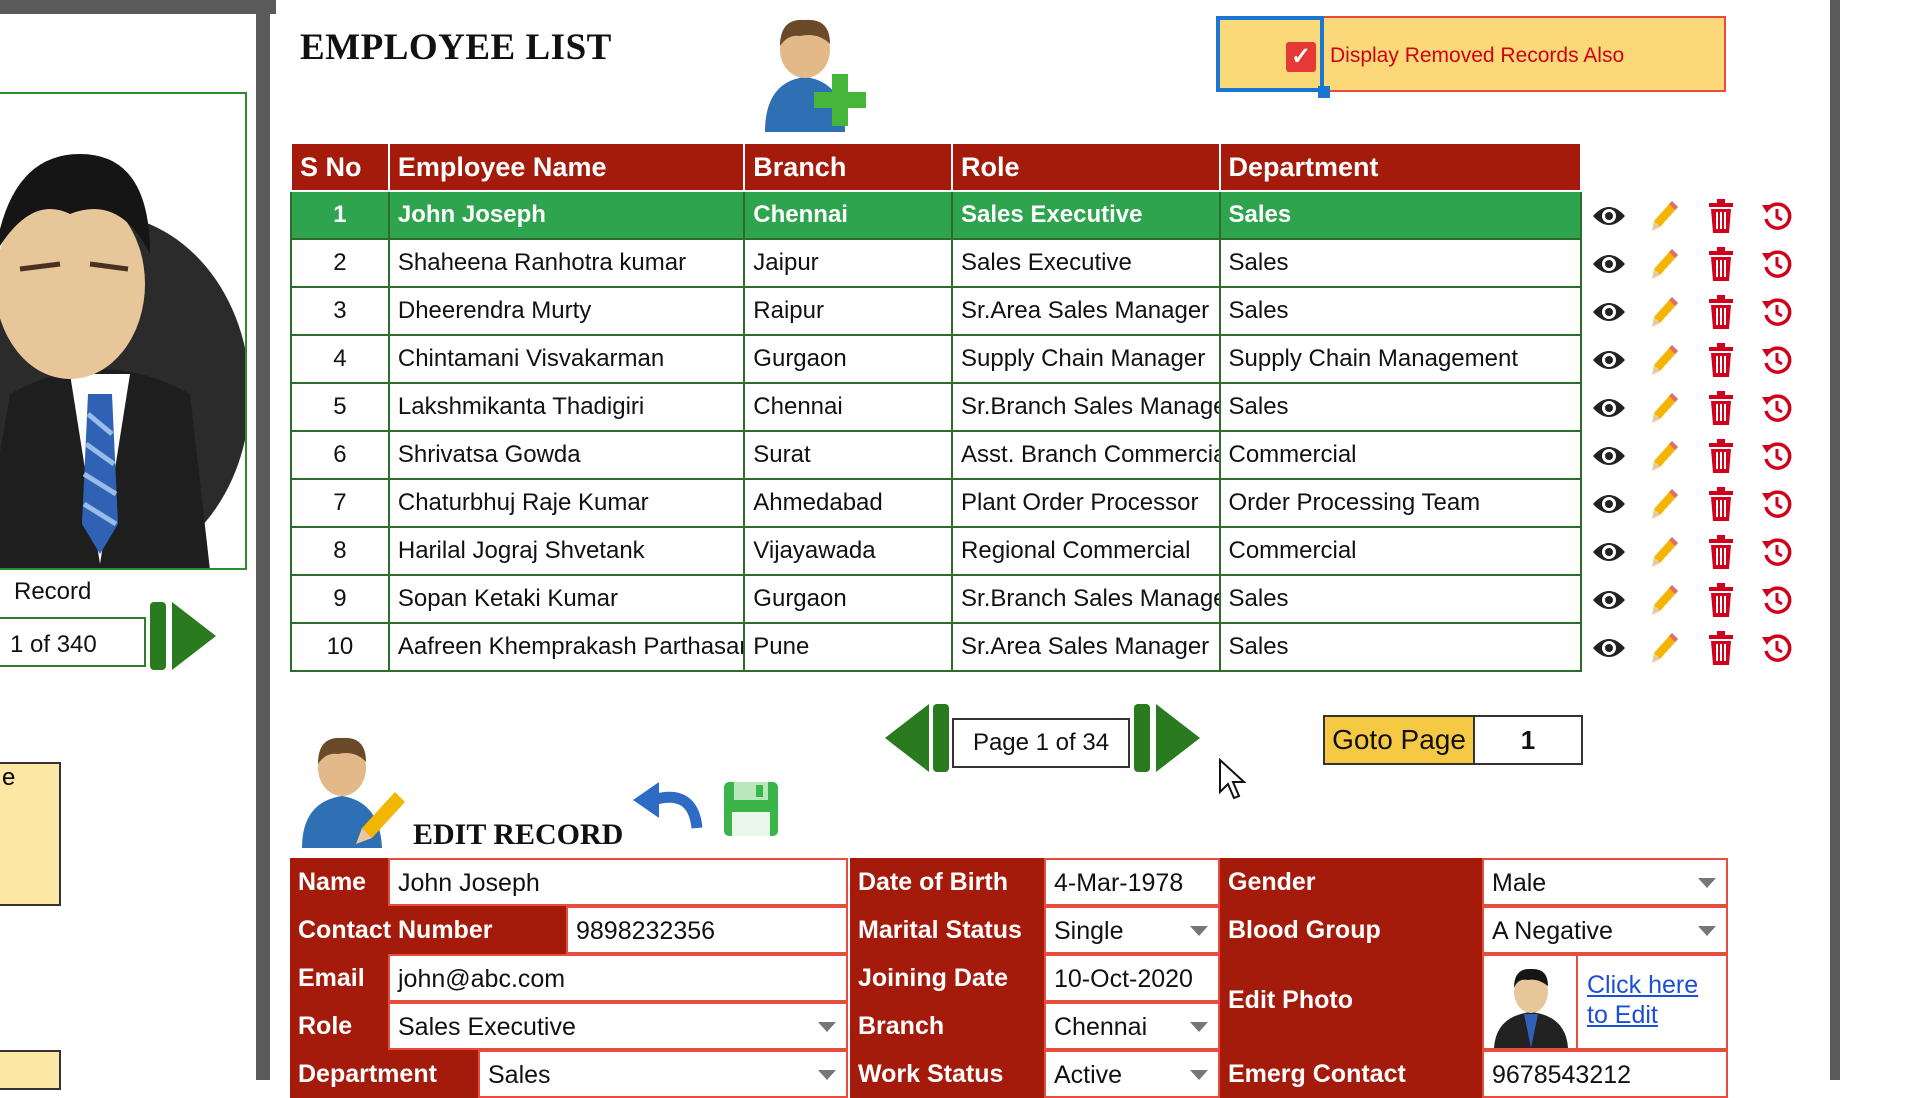 This screenshot has width=1920, height=1098. What do you see at coordinates (1605, 1074) in the screenshot?
I see `emergency-contact-field: 9678543212` at bounding box center [1605, 1074].